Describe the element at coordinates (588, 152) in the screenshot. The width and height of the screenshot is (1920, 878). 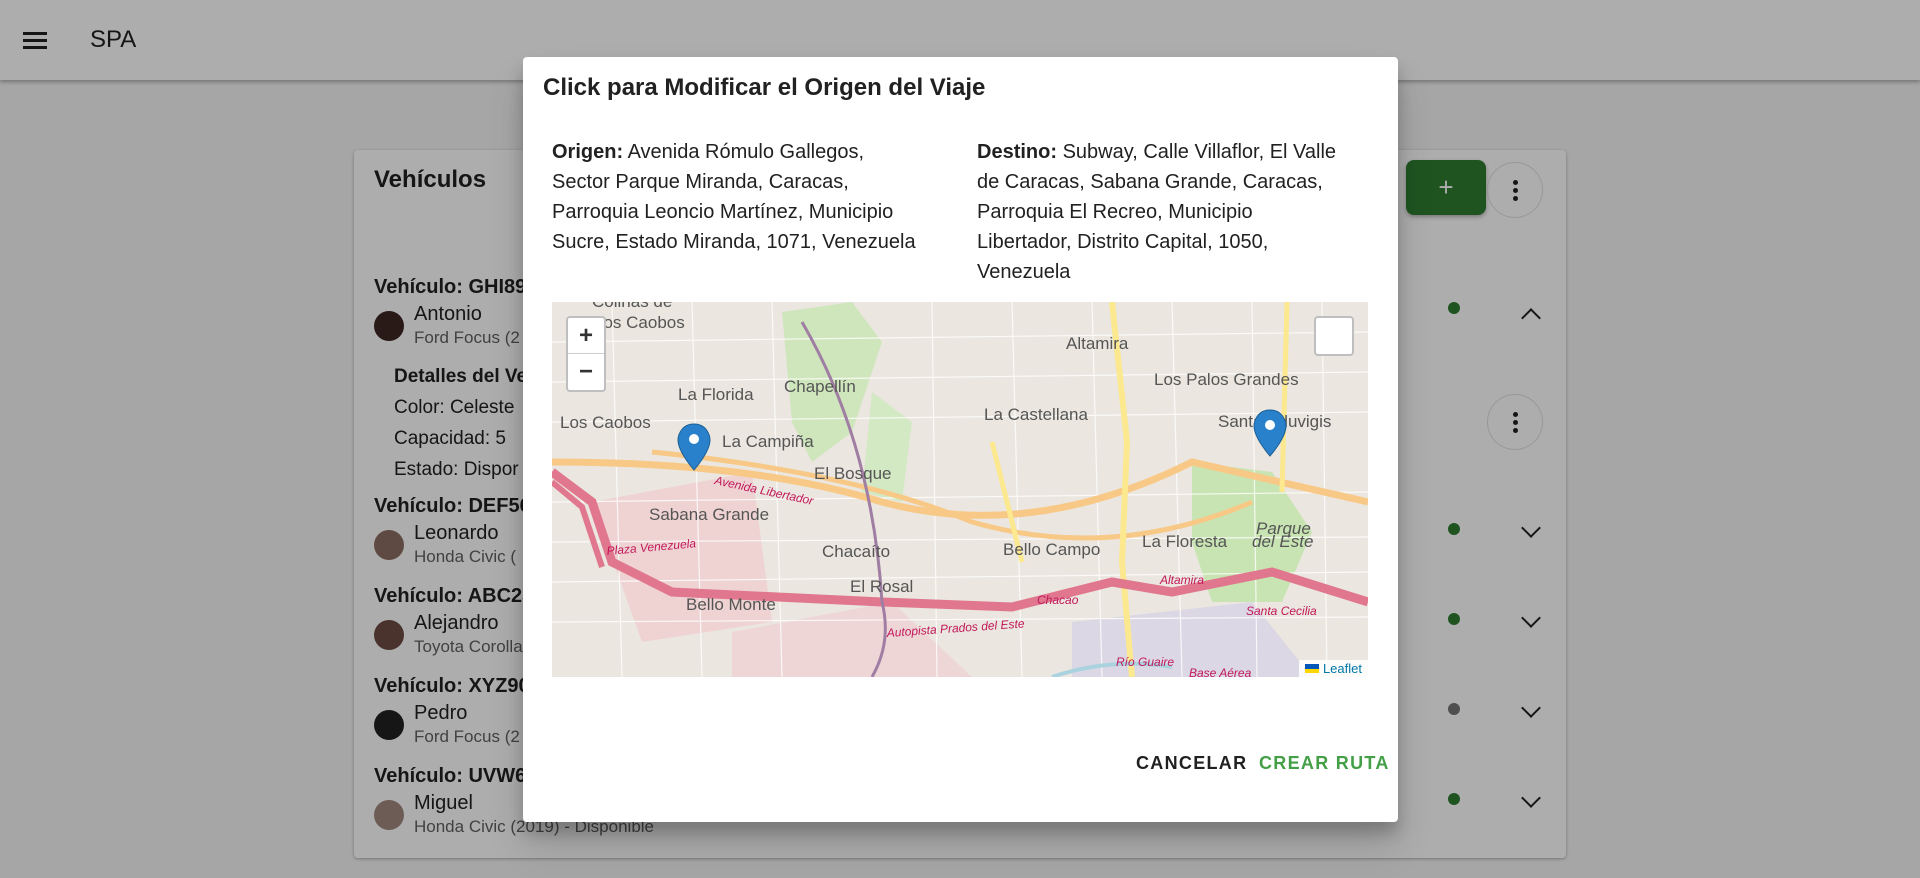
I see `origin-label: Origen:` at that location.